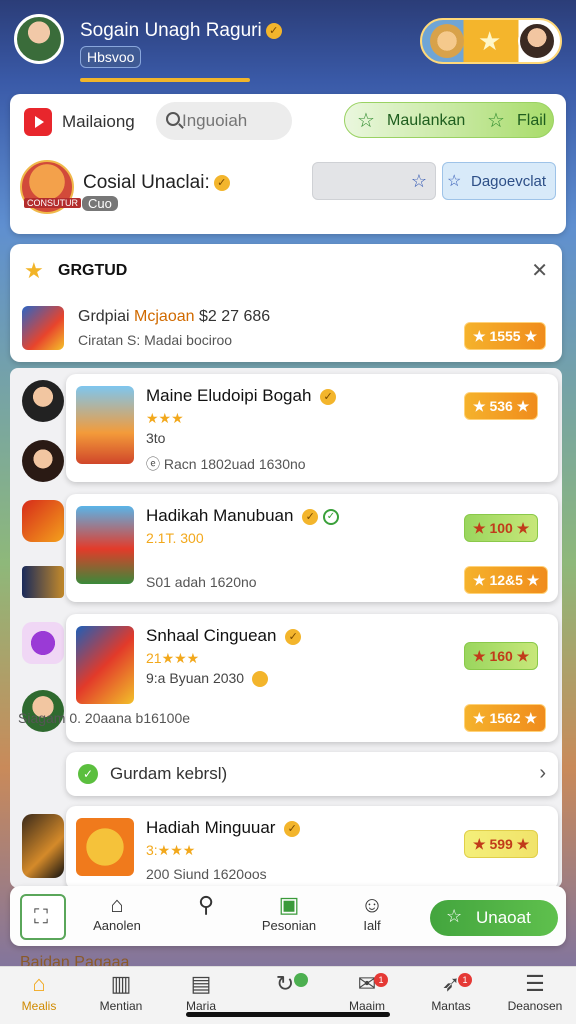  I want to click on book-icon: ▥, so click(121, 983).